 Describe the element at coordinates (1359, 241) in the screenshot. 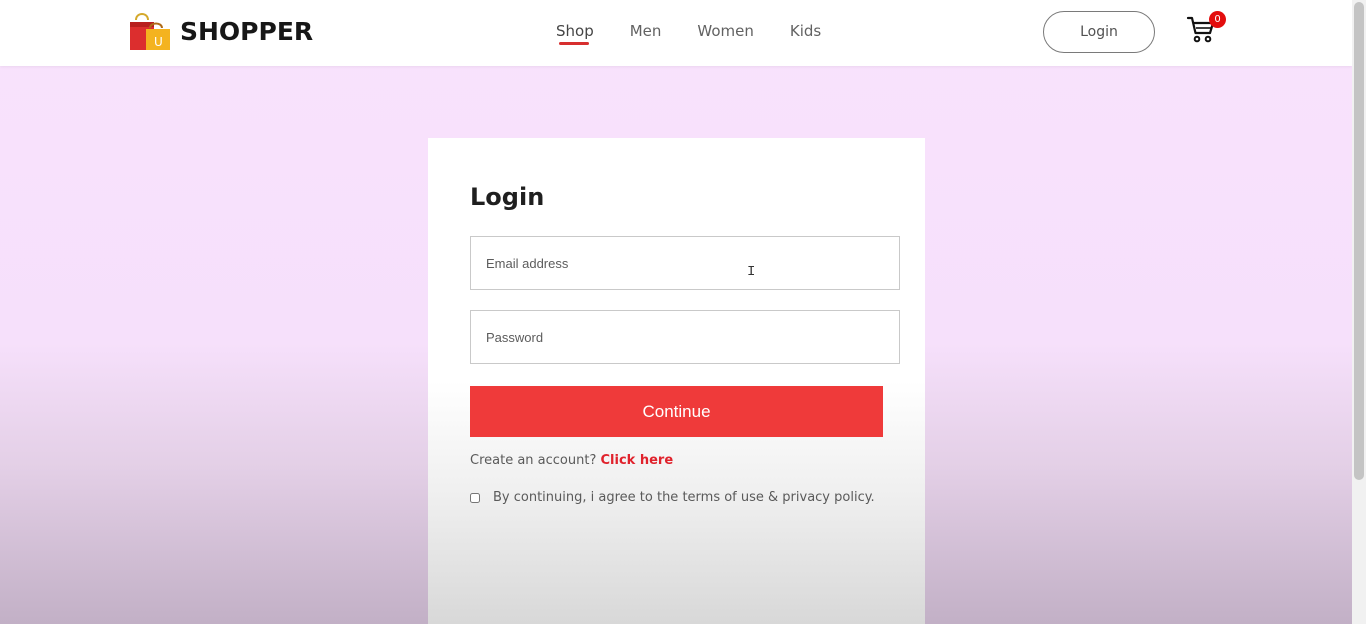

I see `scrollbar-thumb` at that location.